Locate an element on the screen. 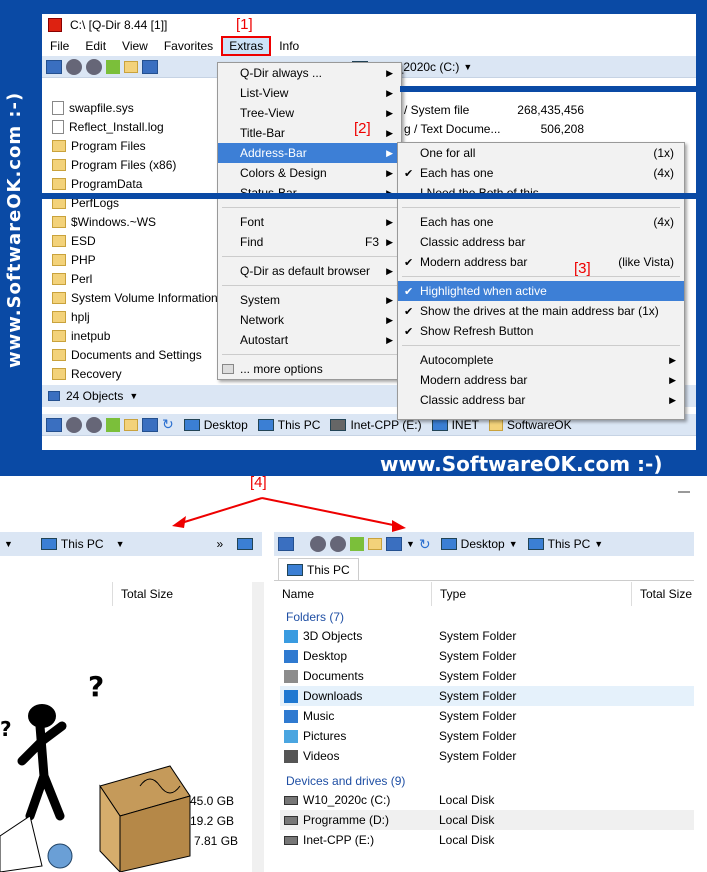  list-item: swapfile.sys is located at coordinates (132, 107).